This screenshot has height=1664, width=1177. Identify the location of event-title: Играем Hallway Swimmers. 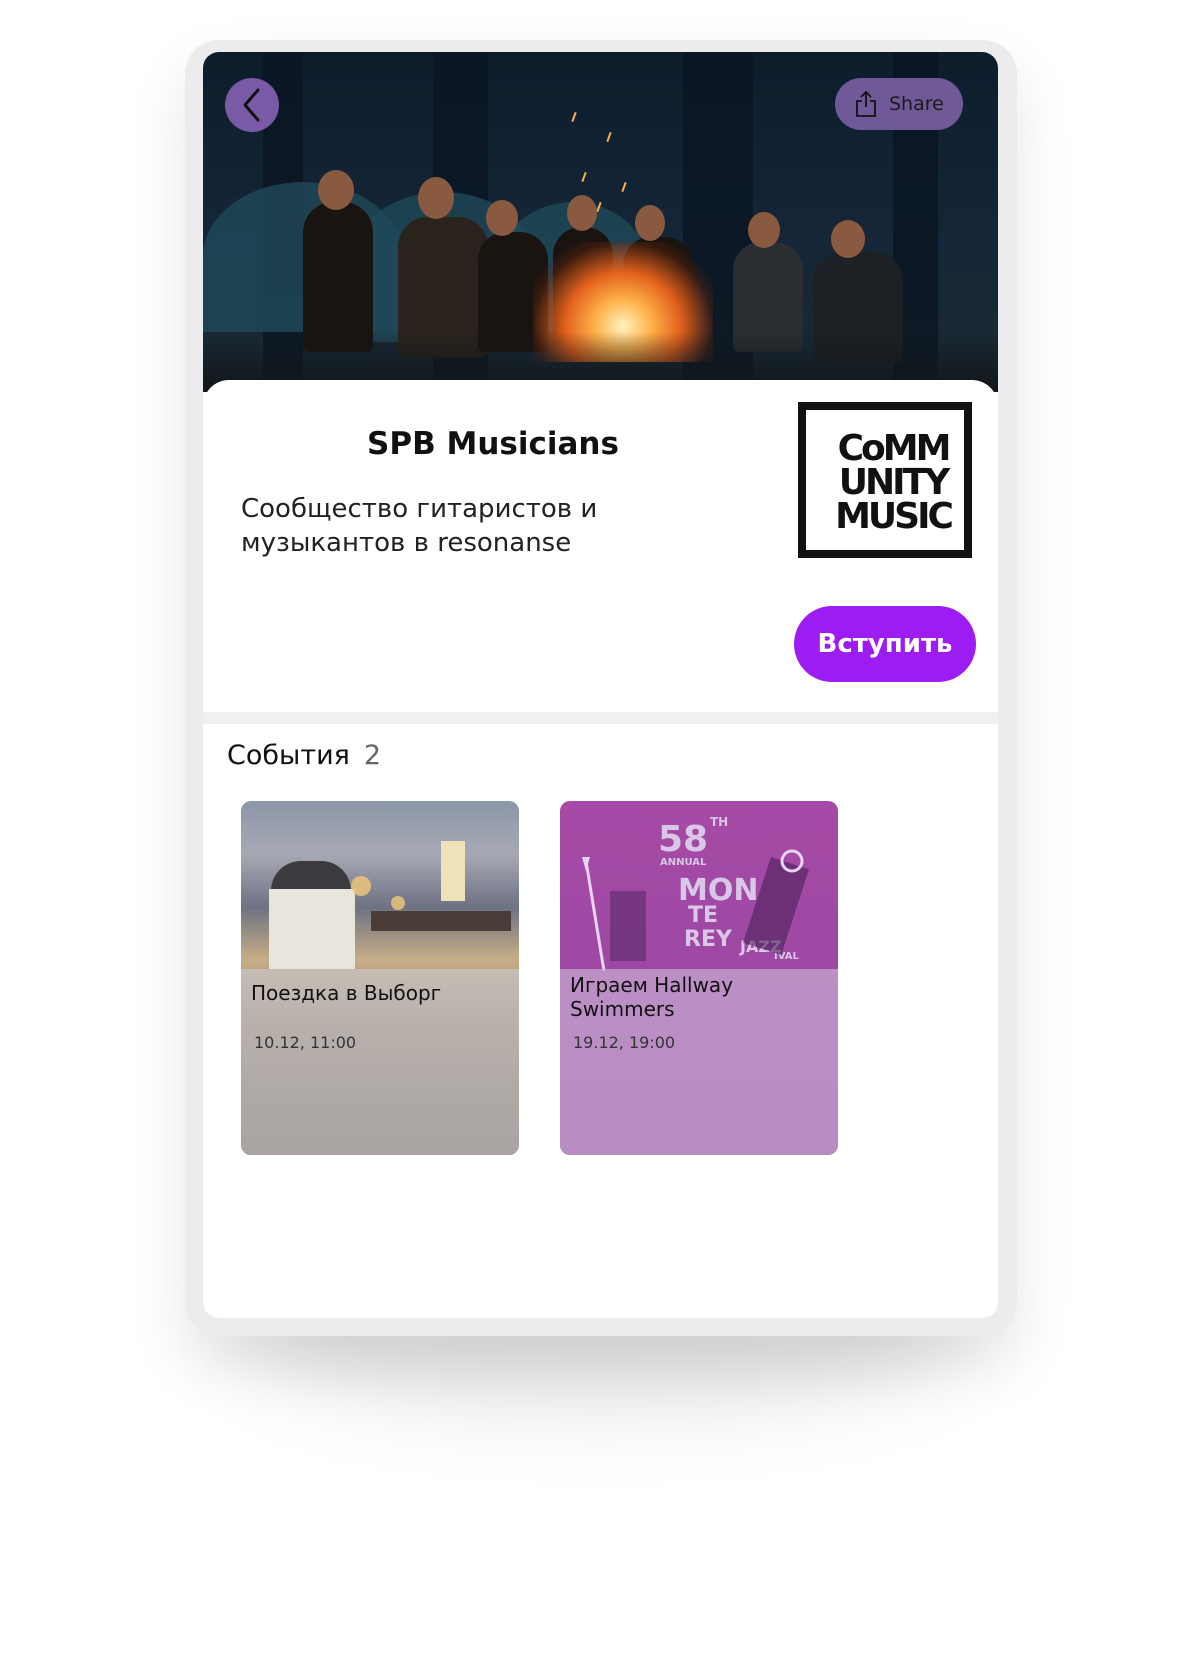
(652, 997).